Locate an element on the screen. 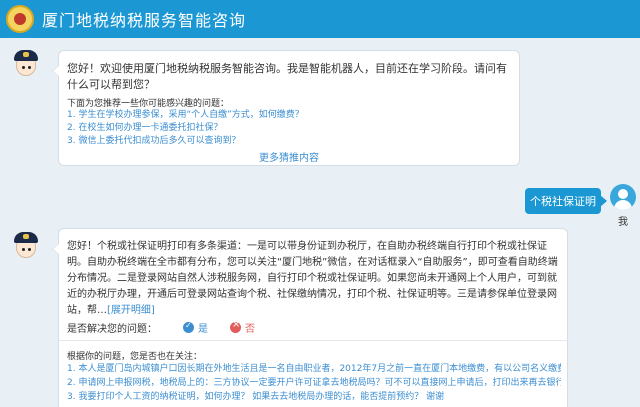 The width and height of the screenshot is (640, 407). check-icon is located at coordinates (188, 327).